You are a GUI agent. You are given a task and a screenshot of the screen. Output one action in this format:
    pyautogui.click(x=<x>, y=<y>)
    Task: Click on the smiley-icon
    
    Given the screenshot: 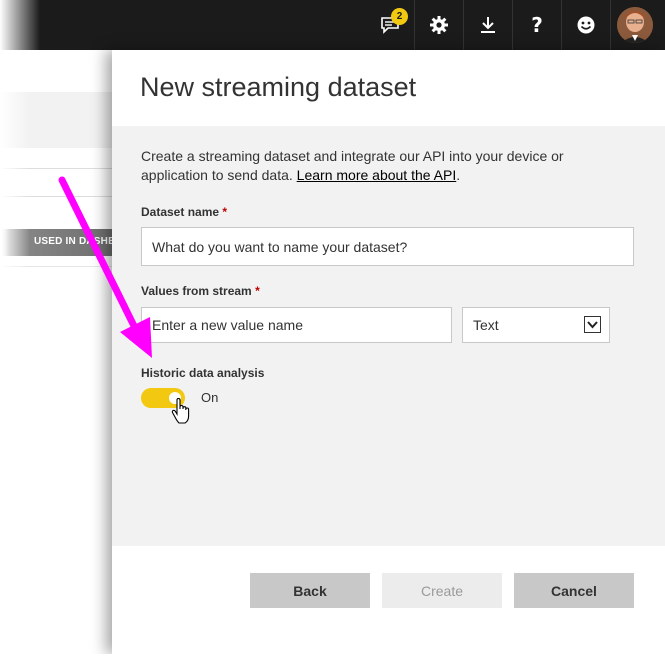 What is the action you would take?
    pyautogui.click(x=586, y=25)
    